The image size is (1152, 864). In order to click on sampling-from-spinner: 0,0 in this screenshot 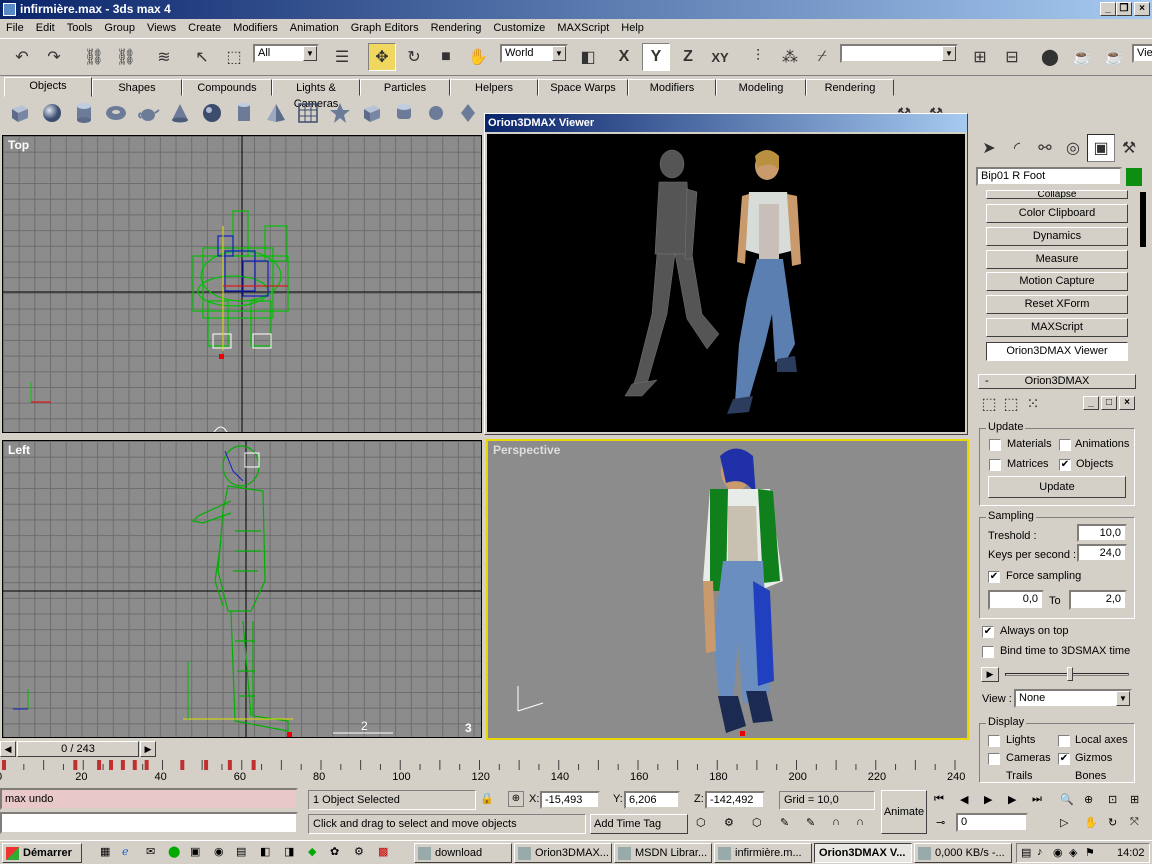, I will do `click(1016, 600)`.